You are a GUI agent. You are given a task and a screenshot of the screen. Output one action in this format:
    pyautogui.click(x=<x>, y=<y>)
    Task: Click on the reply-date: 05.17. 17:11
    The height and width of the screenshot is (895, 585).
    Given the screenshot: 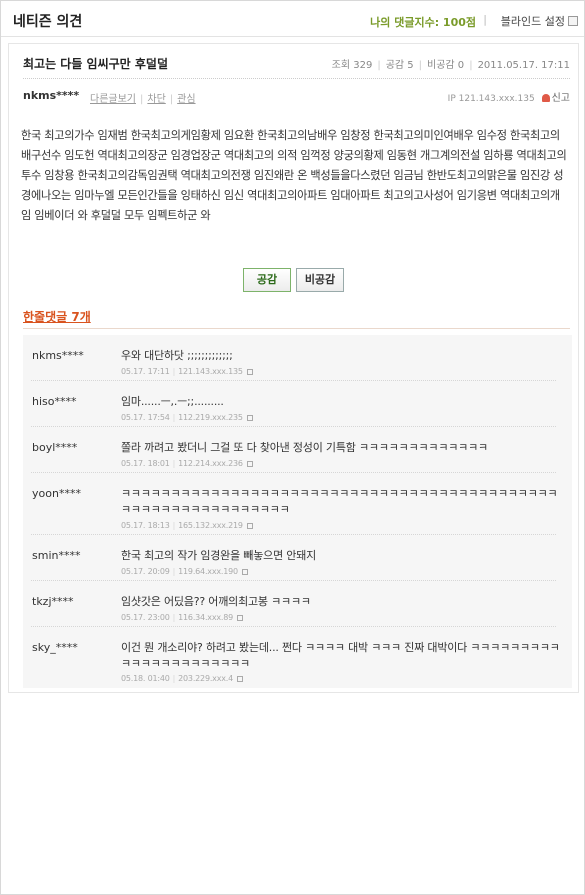 What is the action you would take?
    pyautogui.click(x=145, y=371)
    